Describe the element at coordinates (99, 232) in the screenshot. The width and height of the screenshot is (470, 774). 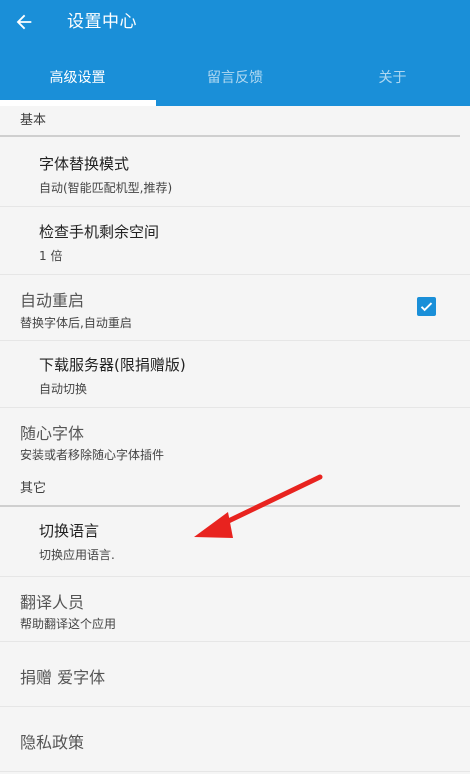
I see `setting-title: 检查手机剩余空间` at that location.